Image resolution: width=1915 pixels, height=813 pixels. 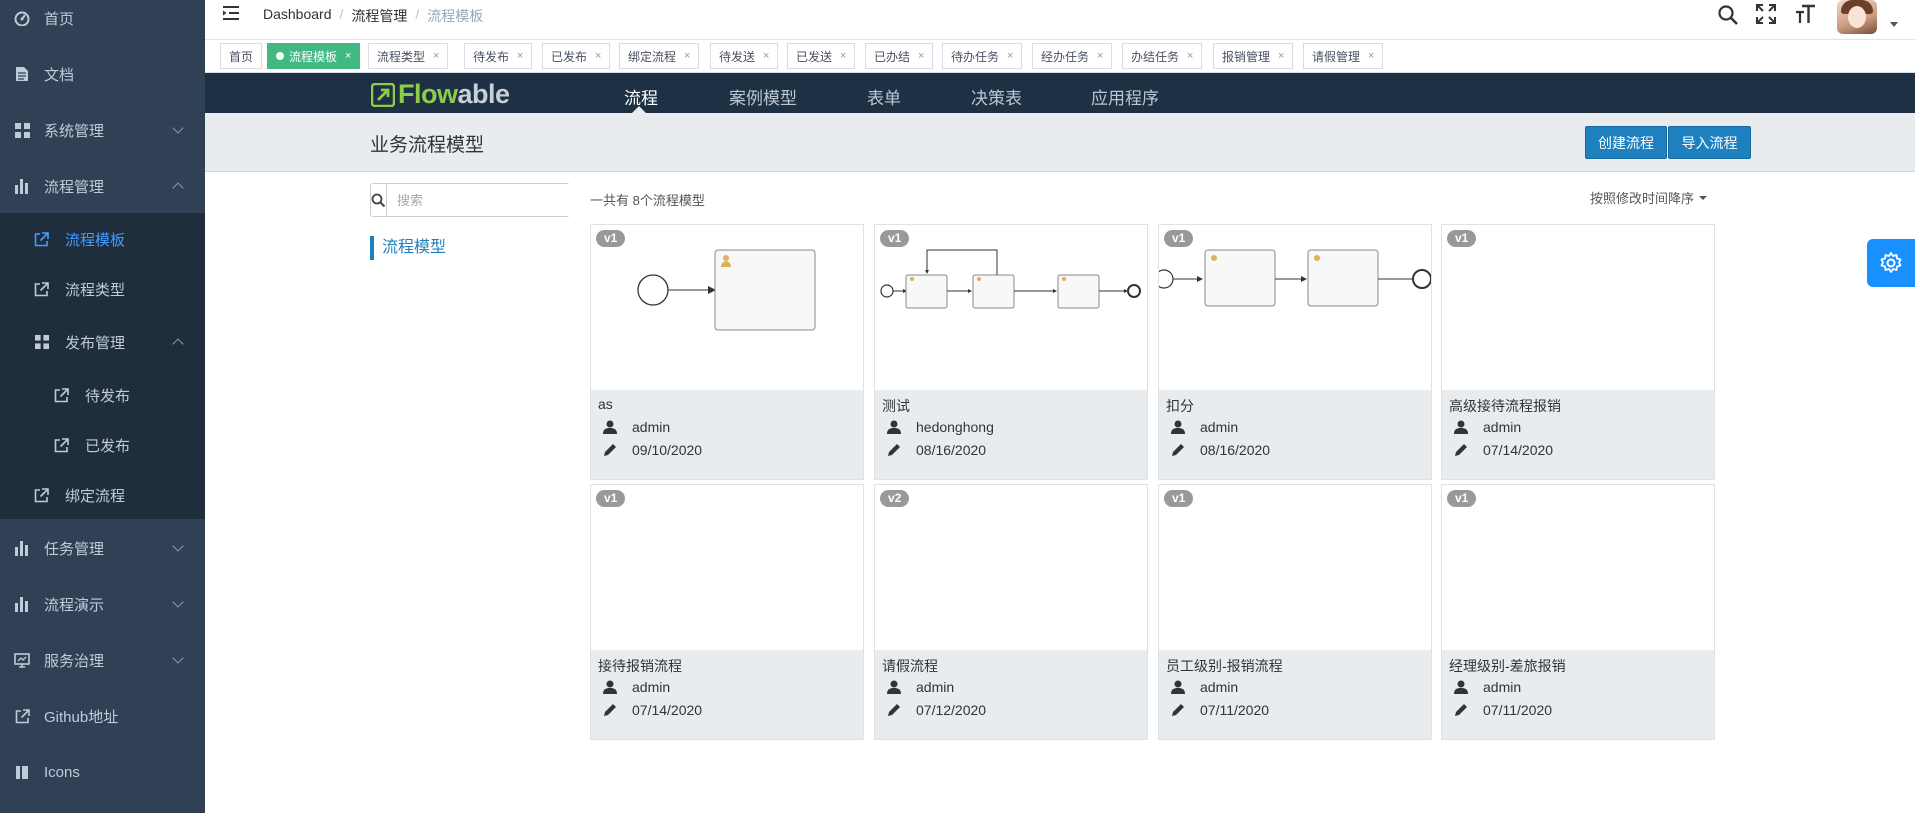 I want to click on hamburger-icon, so click(x=231, y=13).